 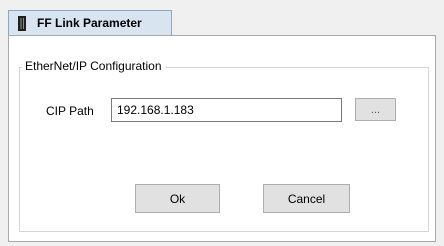 What do you see at coordinates (177, 198) in the screenshot?
I see `ok-button: Ok` at bounding box center [177, 198].